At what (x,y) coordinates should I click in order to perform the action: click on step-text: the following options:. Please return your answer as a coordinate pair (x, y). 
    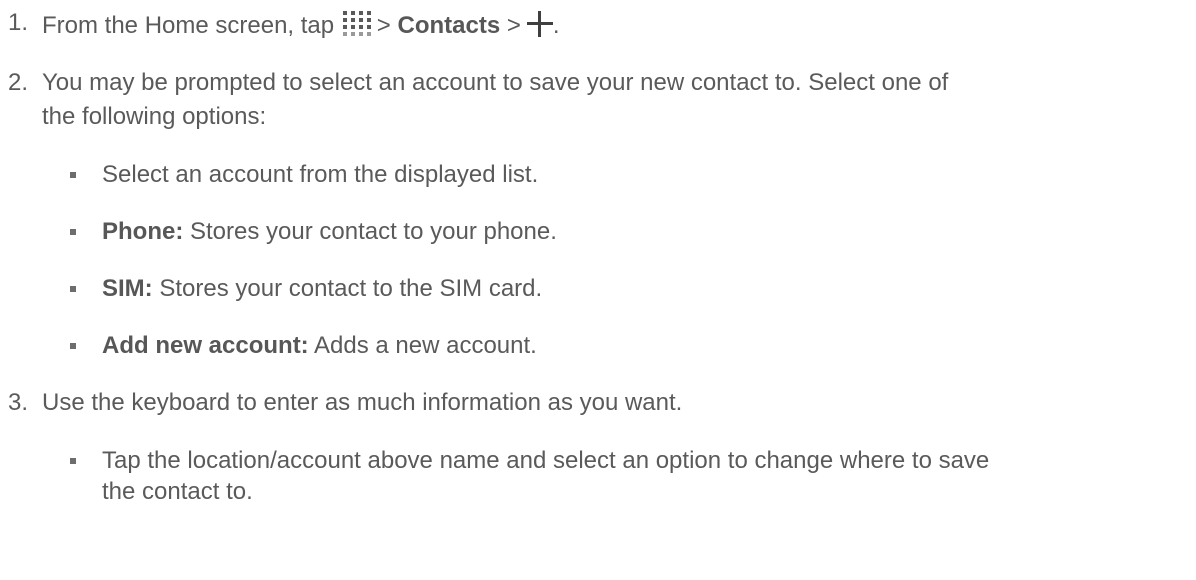
    Looking at the image, I should click on (154, 116).